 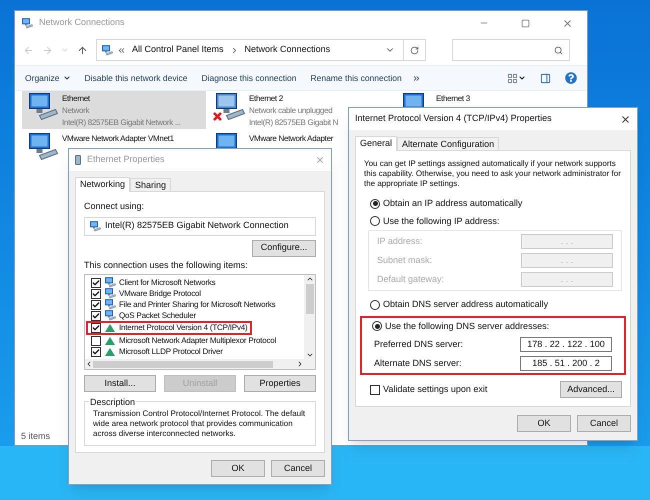 I want to click on connection-status: Network, so click(x=76, y=111).